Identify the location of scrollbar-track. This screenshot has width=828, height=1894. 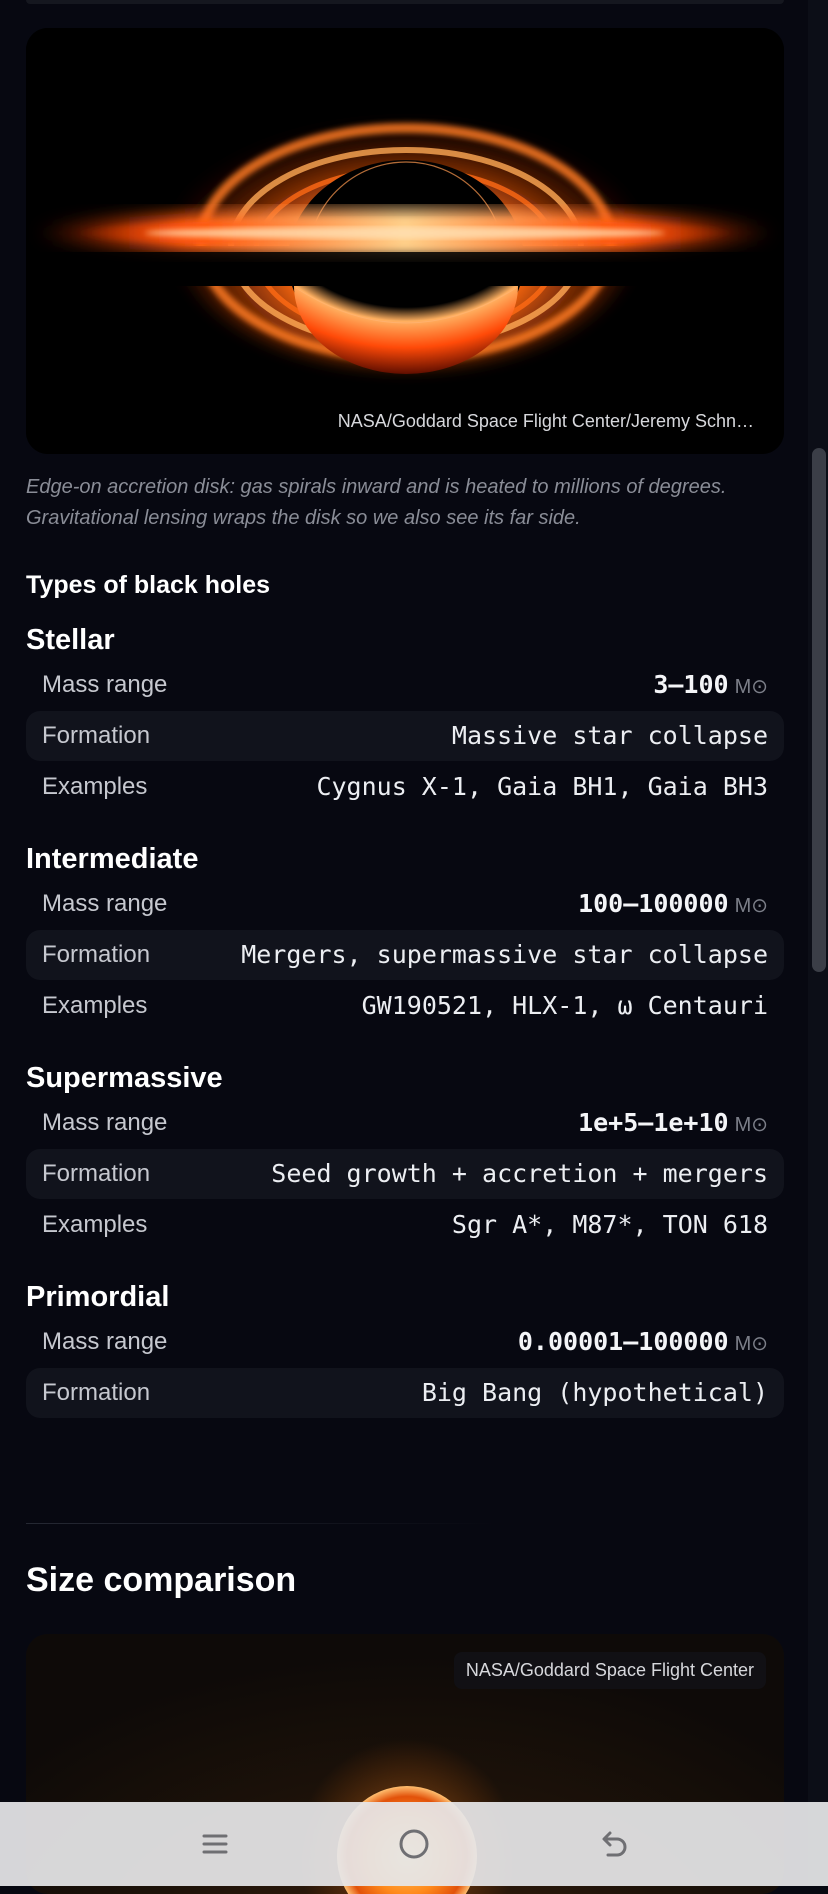
(818, 943).